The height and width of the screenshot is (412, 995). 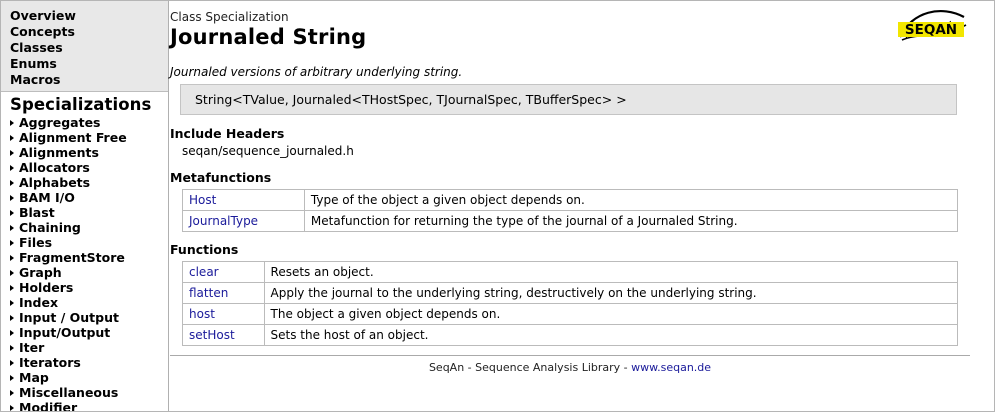 I want to click on nav-link-classes: Classes, so click(x=89, y=48).